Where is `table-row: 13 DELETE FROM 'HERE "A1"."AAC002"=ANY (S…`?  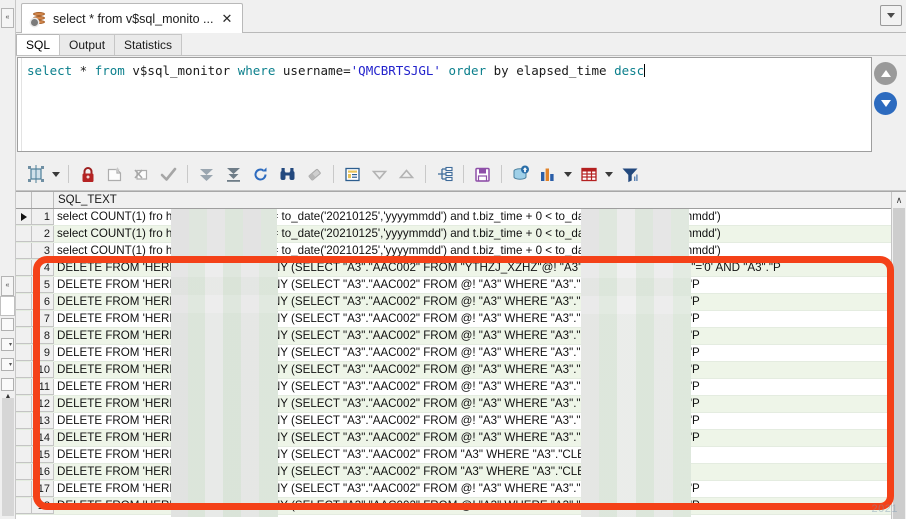 table-row: 13 DELETE FROM 'HERE "A1"."AAC002"=ANY (S… is located at coordinates (453, 421).